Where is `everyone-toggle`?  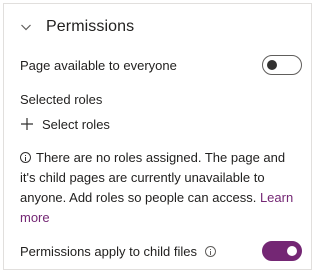 everyone-toggle is located at coordinates (282, 65).